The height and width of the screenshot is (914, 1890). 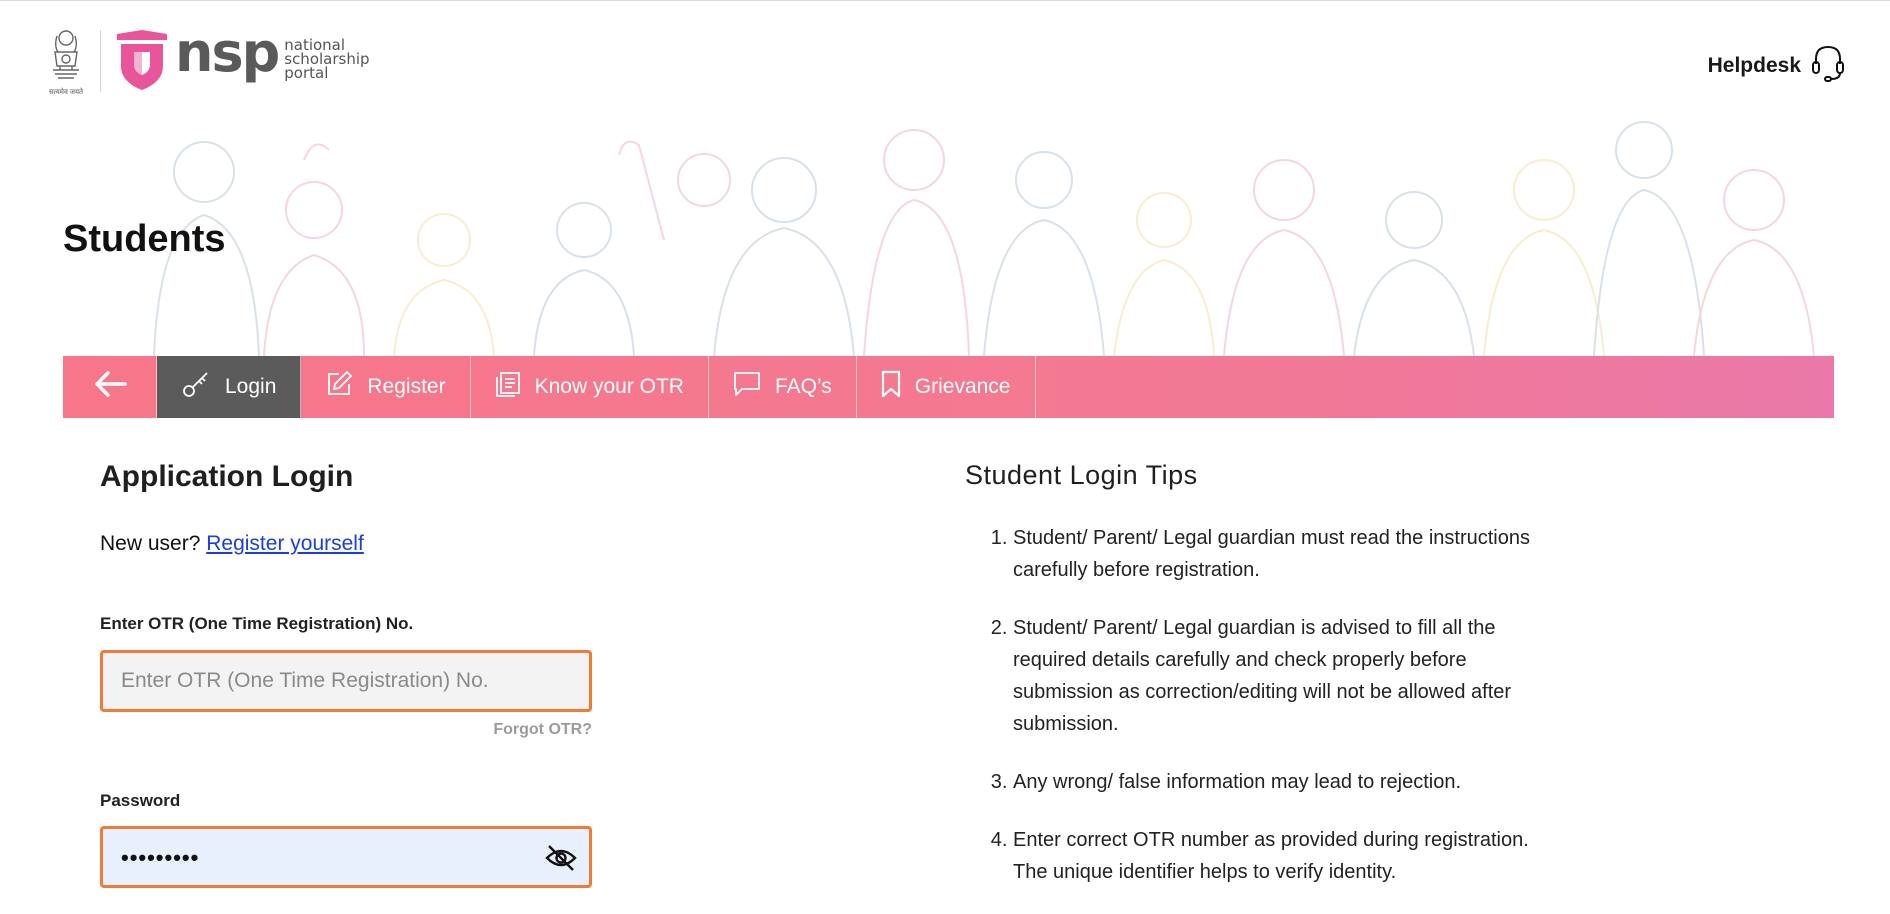 What do you see at coordinates (508, 387) in the screenshot?
I see `document-icon` at bounding box center [508, 387].